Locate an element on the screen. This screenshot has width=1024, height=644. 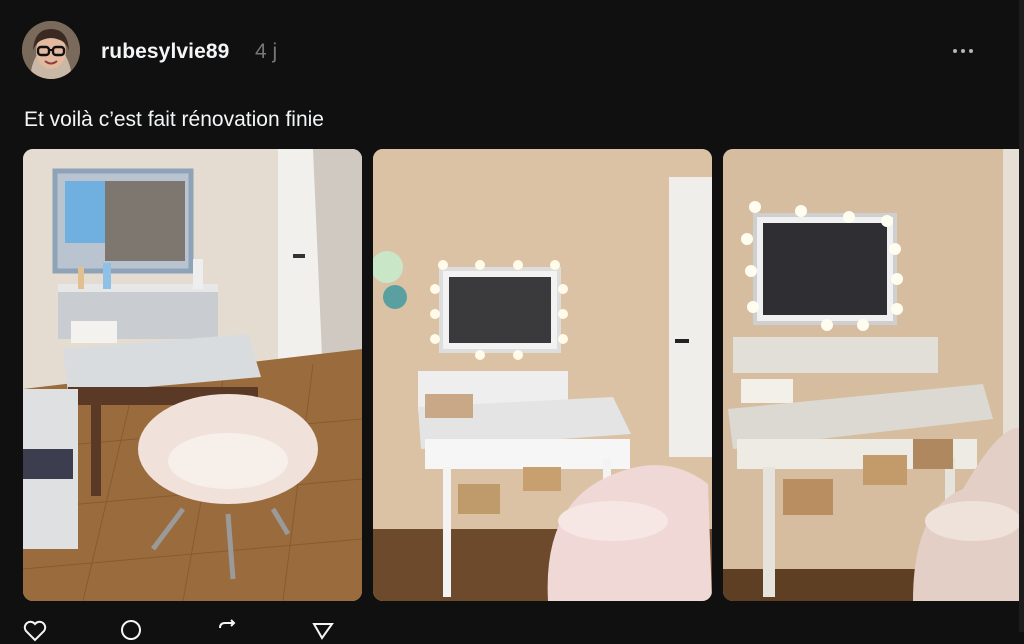
avatar-photo-icon is located at coordinates (51, 50).